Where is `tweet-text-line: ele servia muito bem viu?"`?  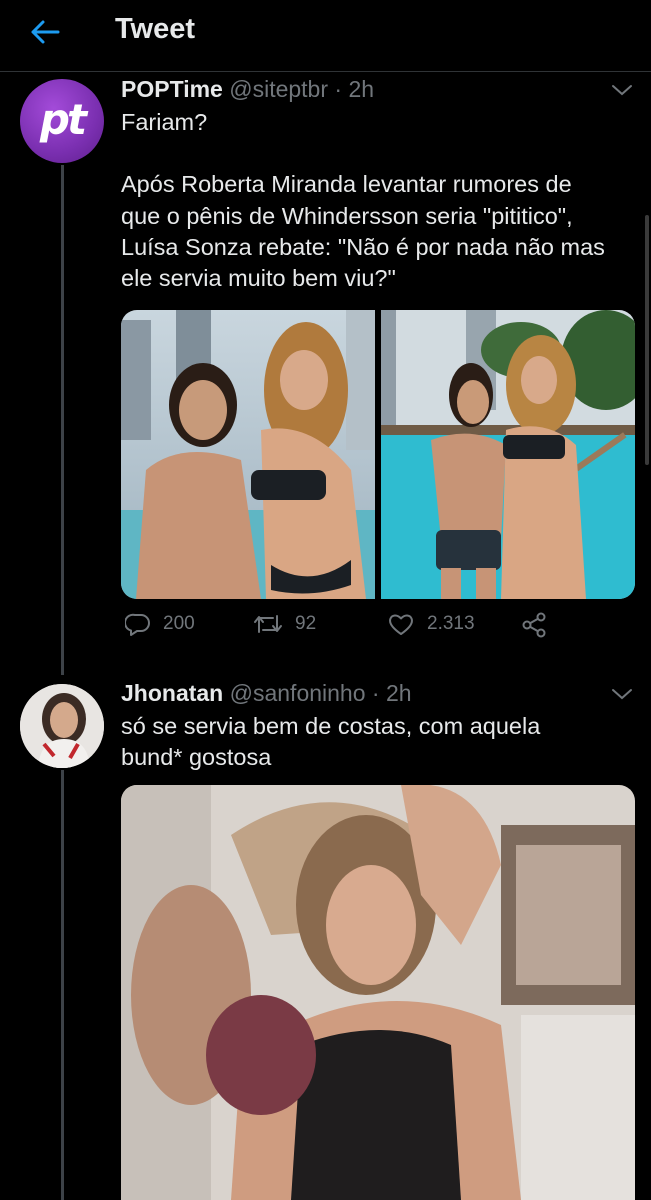
tweet-text-line: ele servia muito bem viu?" is located at coordinates (258, 278).